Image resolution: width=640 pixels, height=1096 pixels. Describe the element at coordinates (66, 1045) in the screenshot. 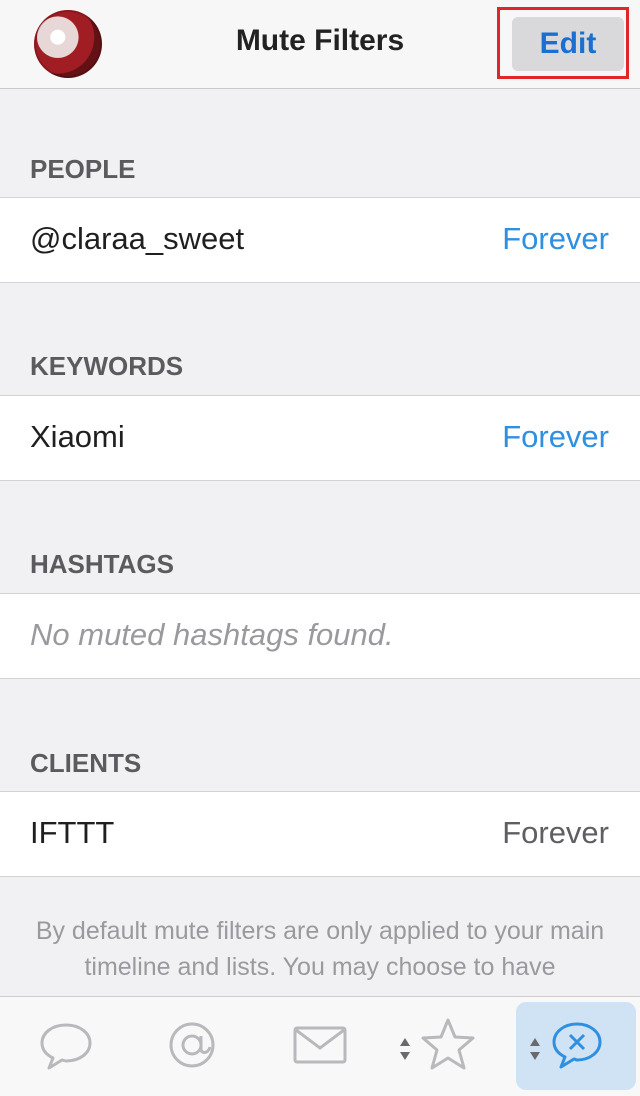

I see `speech-bubble-icon` at that location.